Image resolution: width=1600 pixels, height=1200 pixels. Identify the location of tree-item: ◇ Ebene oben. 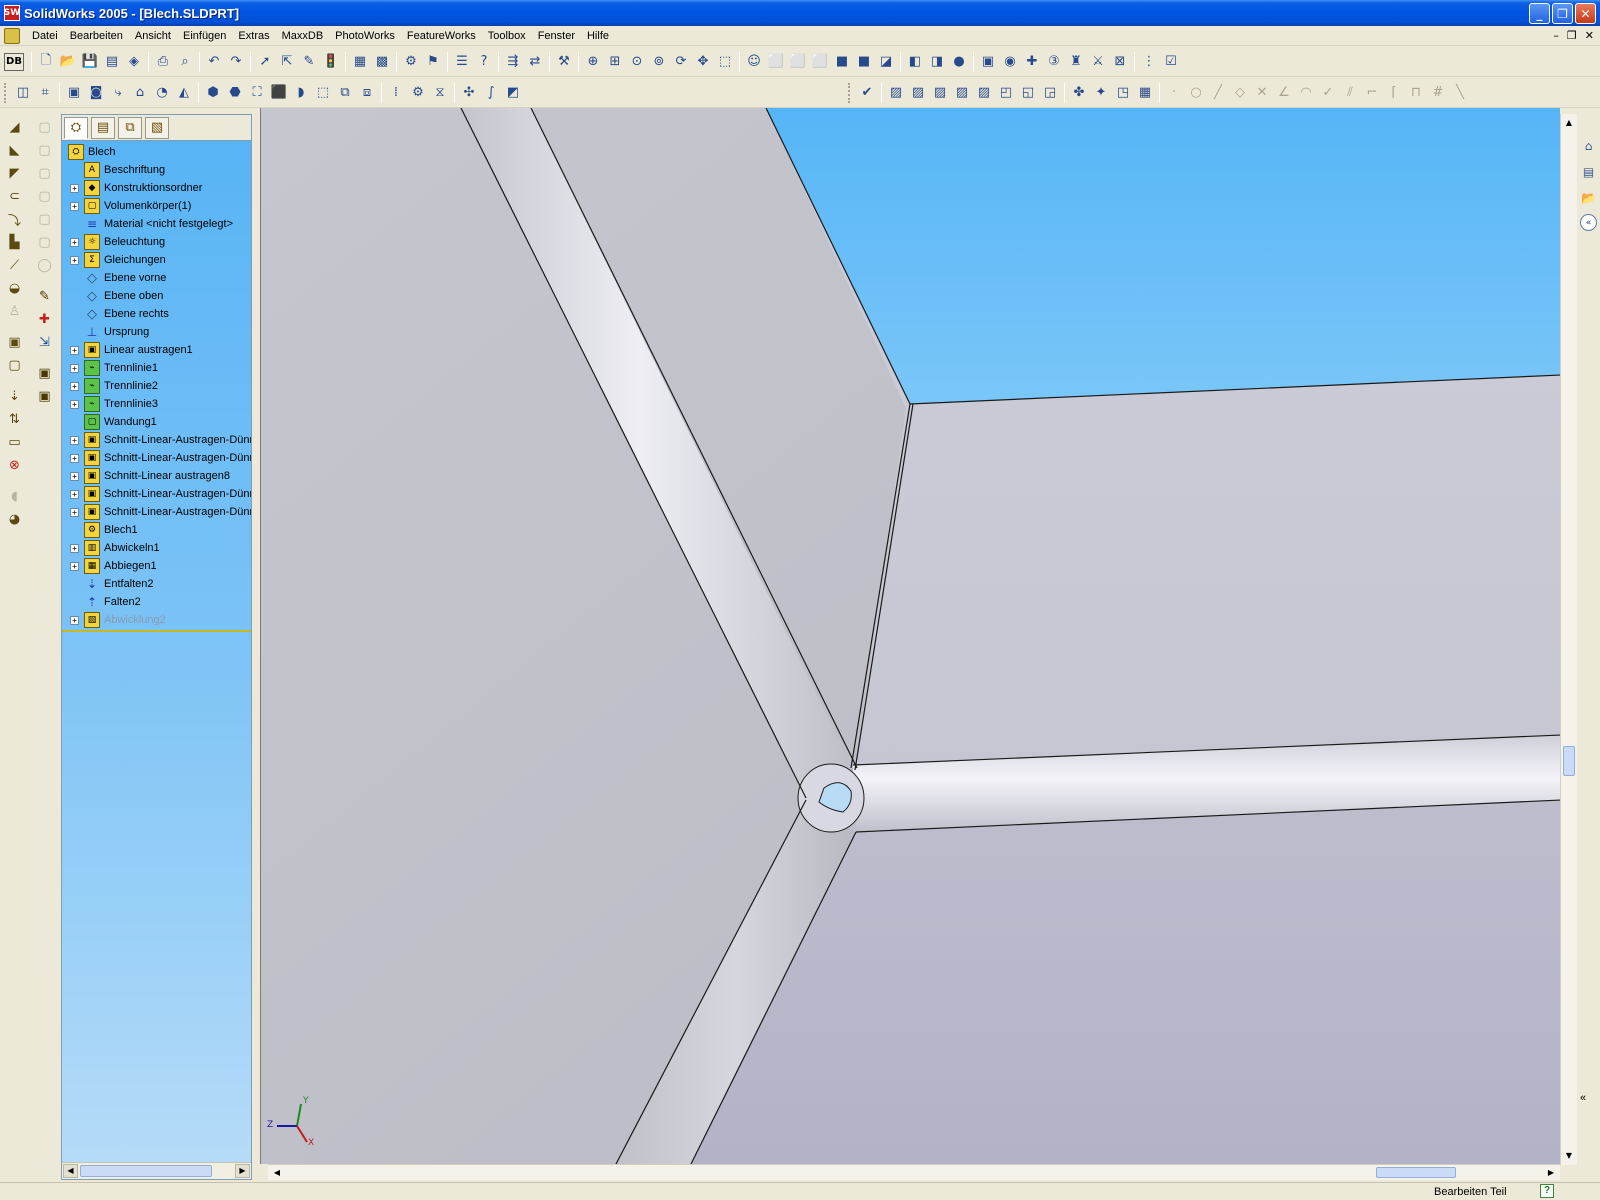
(156, 296).